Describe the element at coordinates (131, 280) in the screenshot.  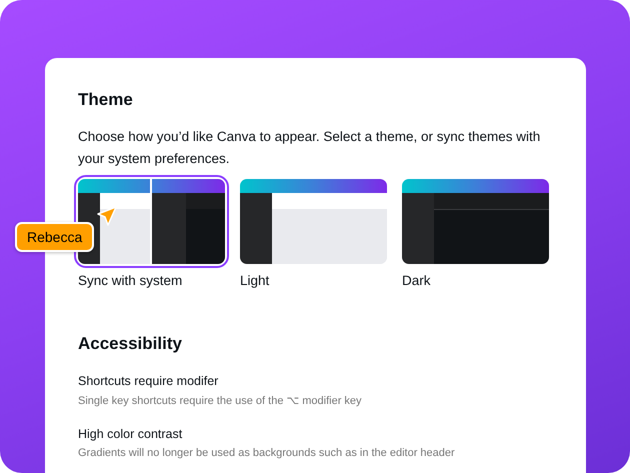
I see `theme-option-label: Sync with system` at that location.